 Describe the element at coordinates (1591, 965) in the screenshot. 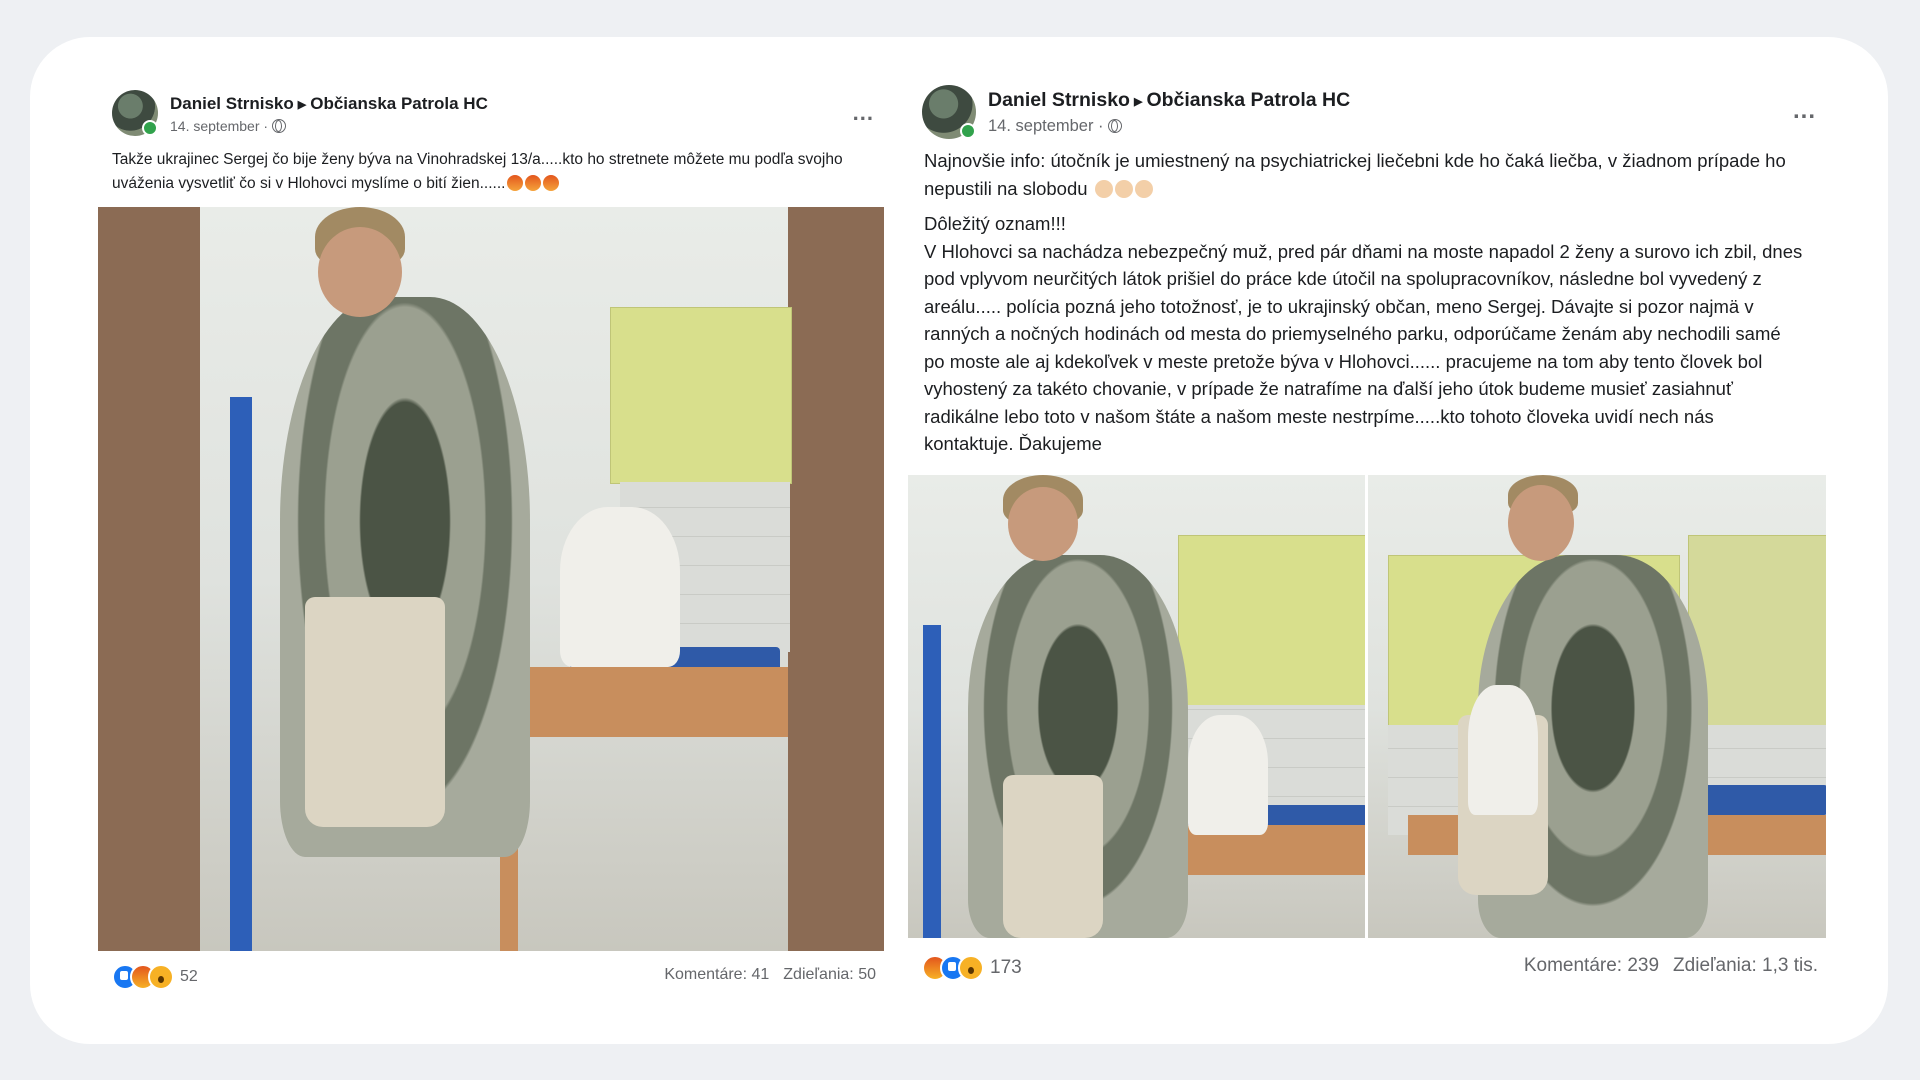

I see `comments-count-link: Komentáre: 239` at that location.